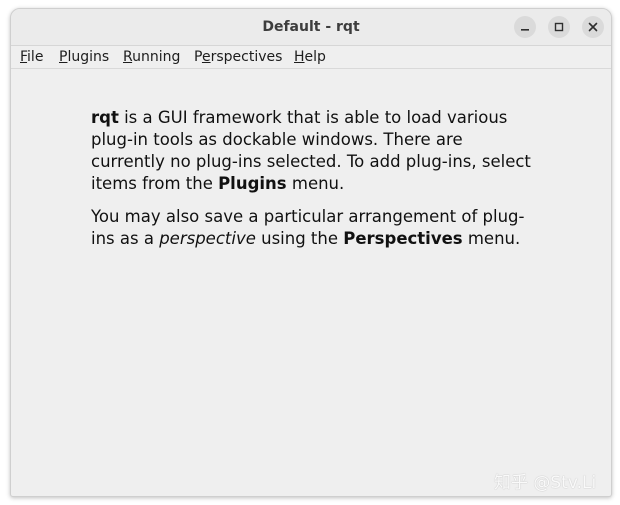 The width and height of the screenshot is (620, 505). Describe the element at coordinates (156, 57) in the screenshot. I see `menu-running-label: unning` at that location.